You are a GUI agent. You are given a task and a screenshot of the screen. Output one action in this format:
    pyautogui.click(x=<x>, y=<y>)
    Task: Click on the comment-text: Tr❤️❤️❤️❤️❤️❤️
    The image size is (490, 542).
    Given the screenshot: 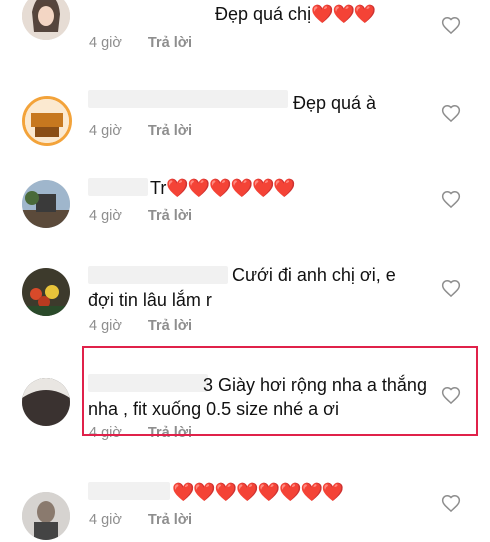 What is the action you would take?
    pyautogui.click(x=223, y=188)
    